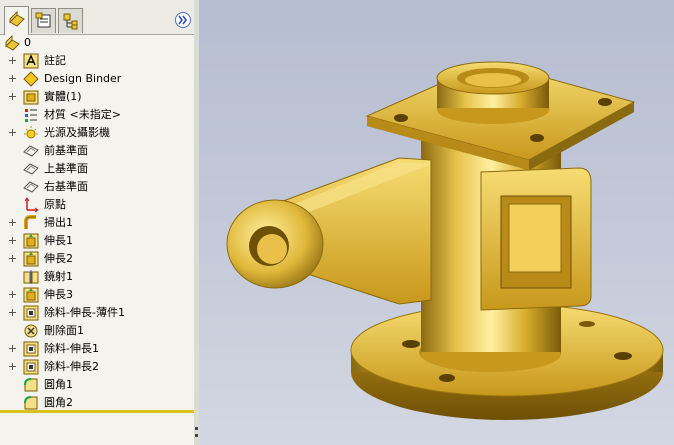  What do you see at coordinates (58, 240) in the screenshot?
I see `tree-item-label: 伸長1` at bounding box center [58, 240].